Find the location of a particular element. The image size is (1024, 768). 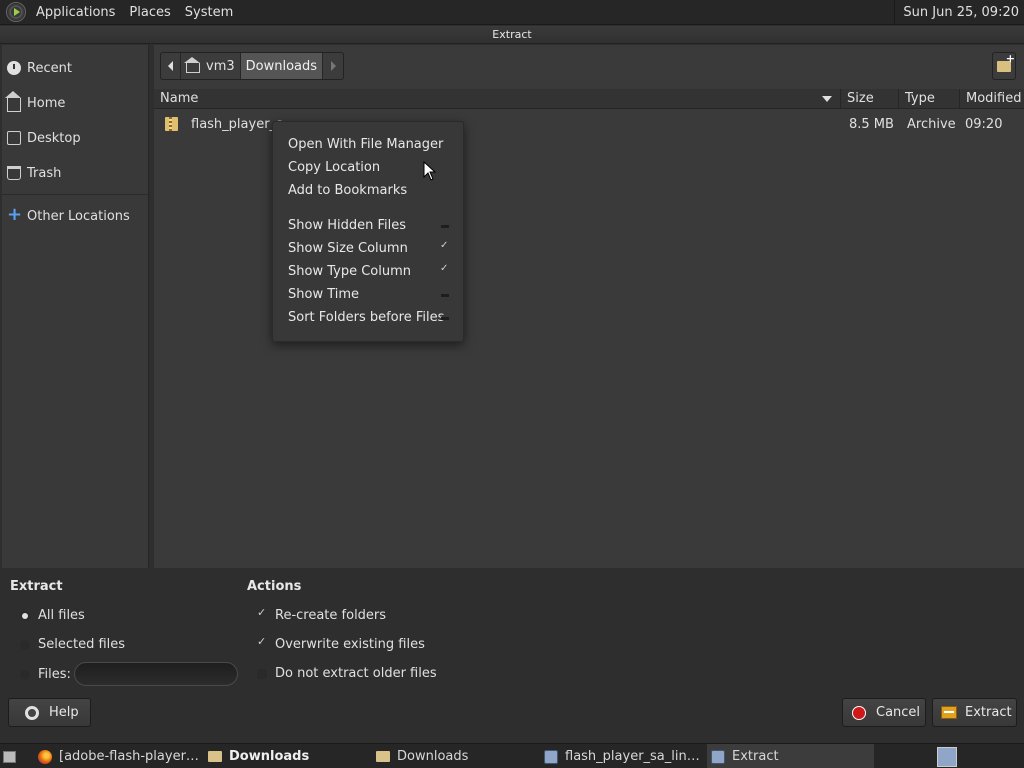

mate-logo-icon is located at coordinates (16, 12).